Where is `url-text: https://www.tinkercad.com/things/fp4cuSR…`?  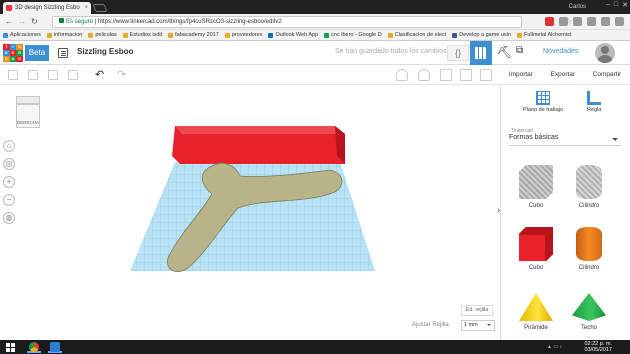
url-text: https://www.tinkercad.com/things/fp4cuSR… is located at coordinates (189, 22).